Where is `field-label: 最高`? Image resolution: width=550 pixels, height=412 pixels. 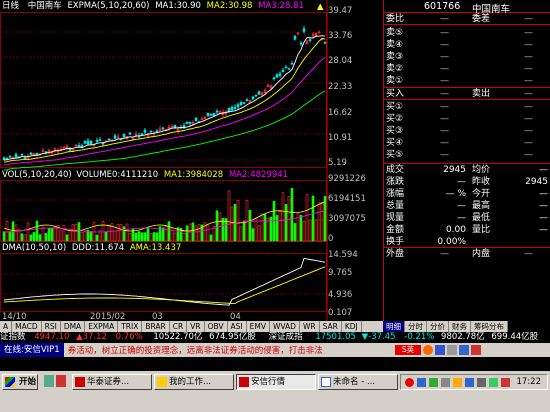
field-label: 最高 is located at coordinates (481, 206).